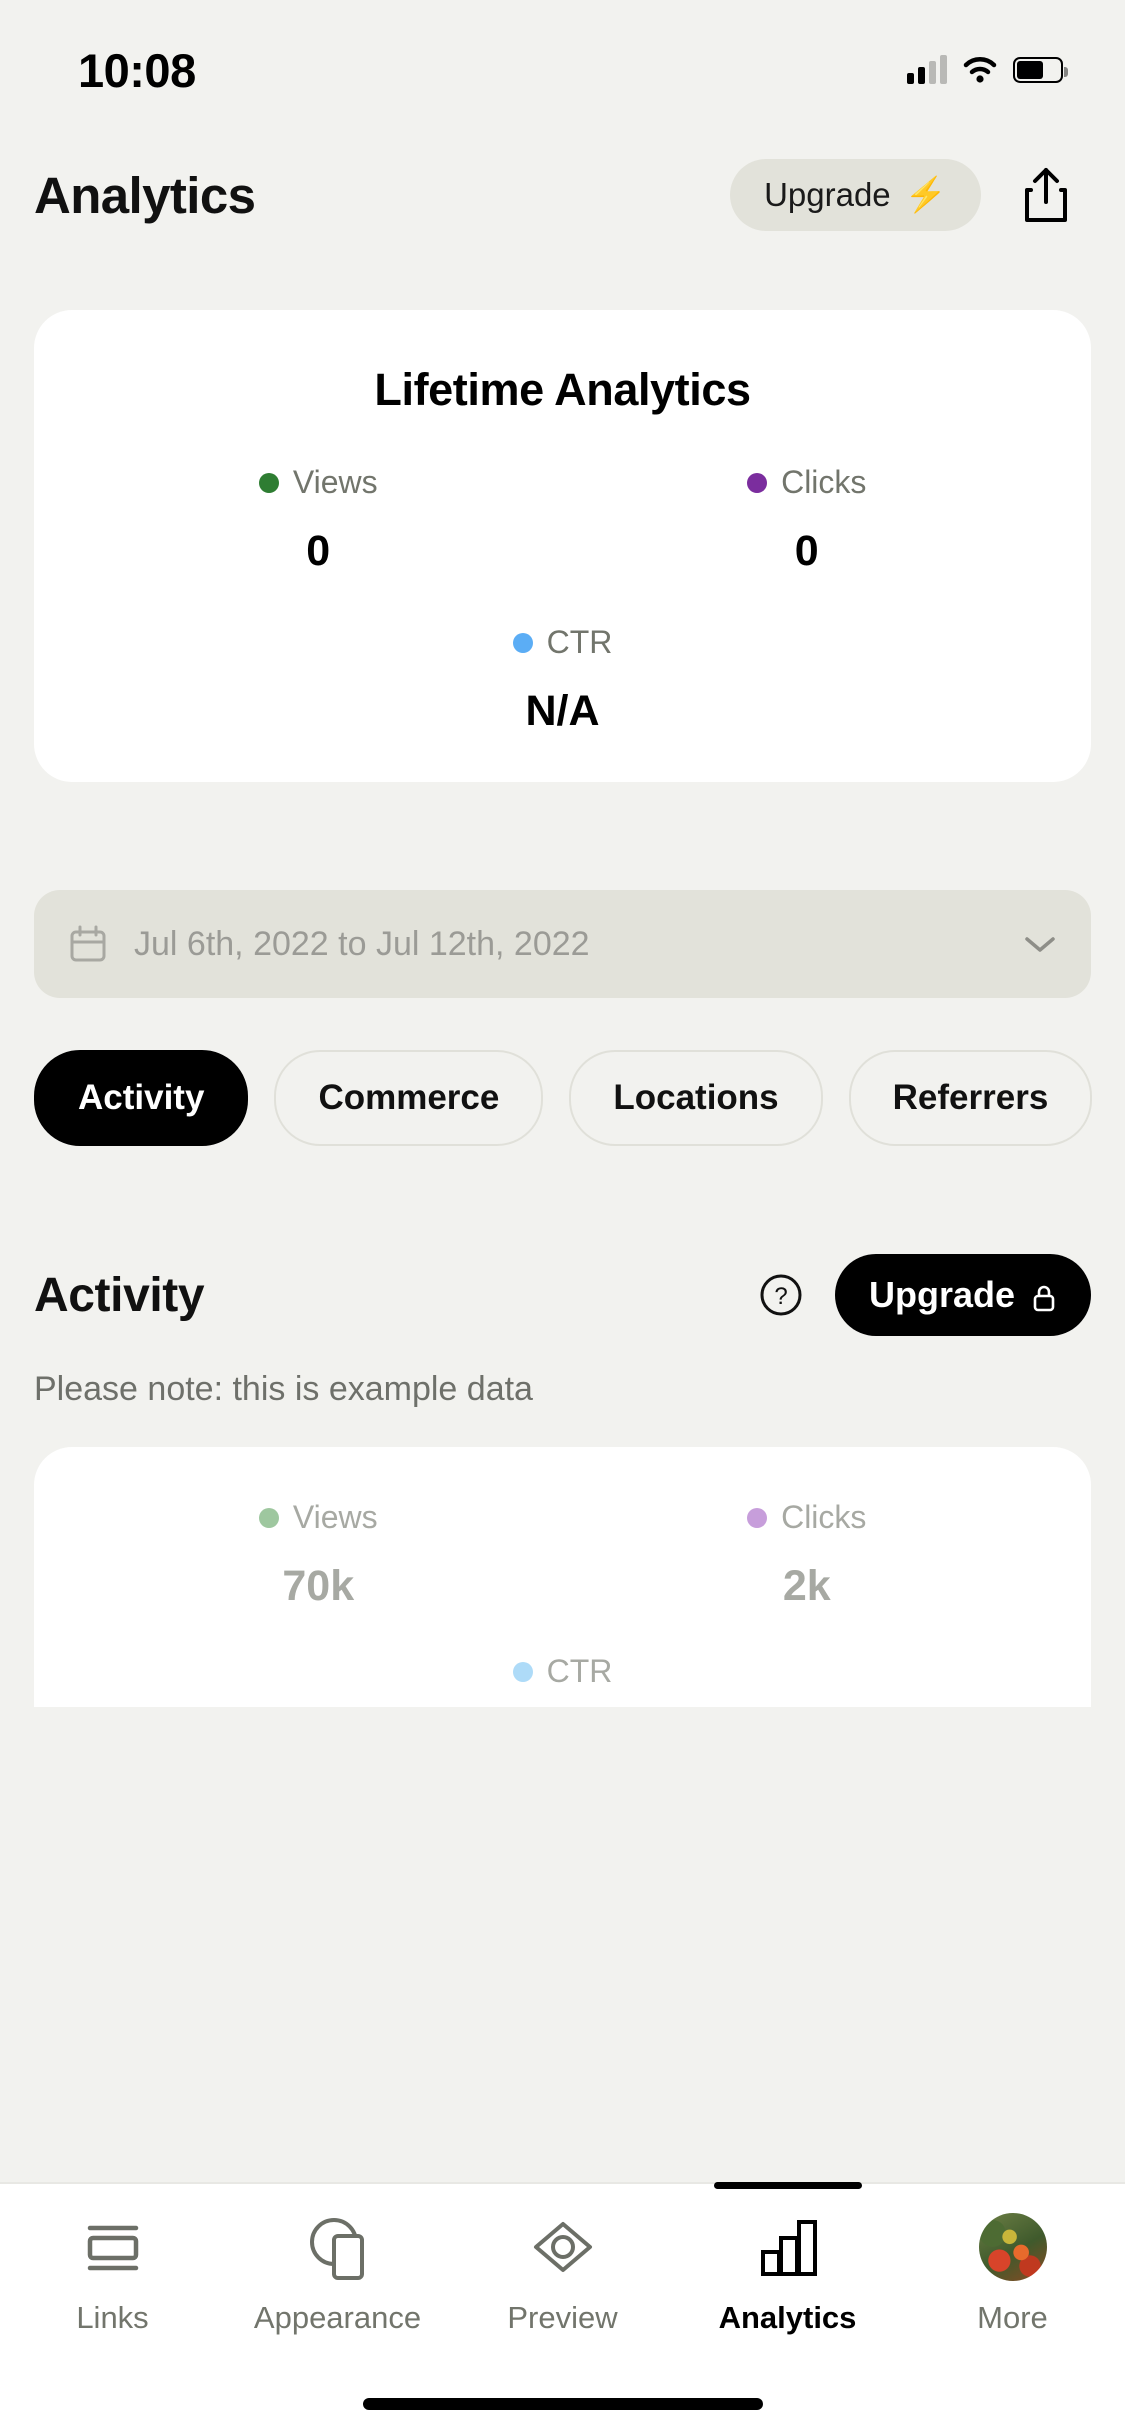  I want to click on page-title: Analytics, so click(145, 195).